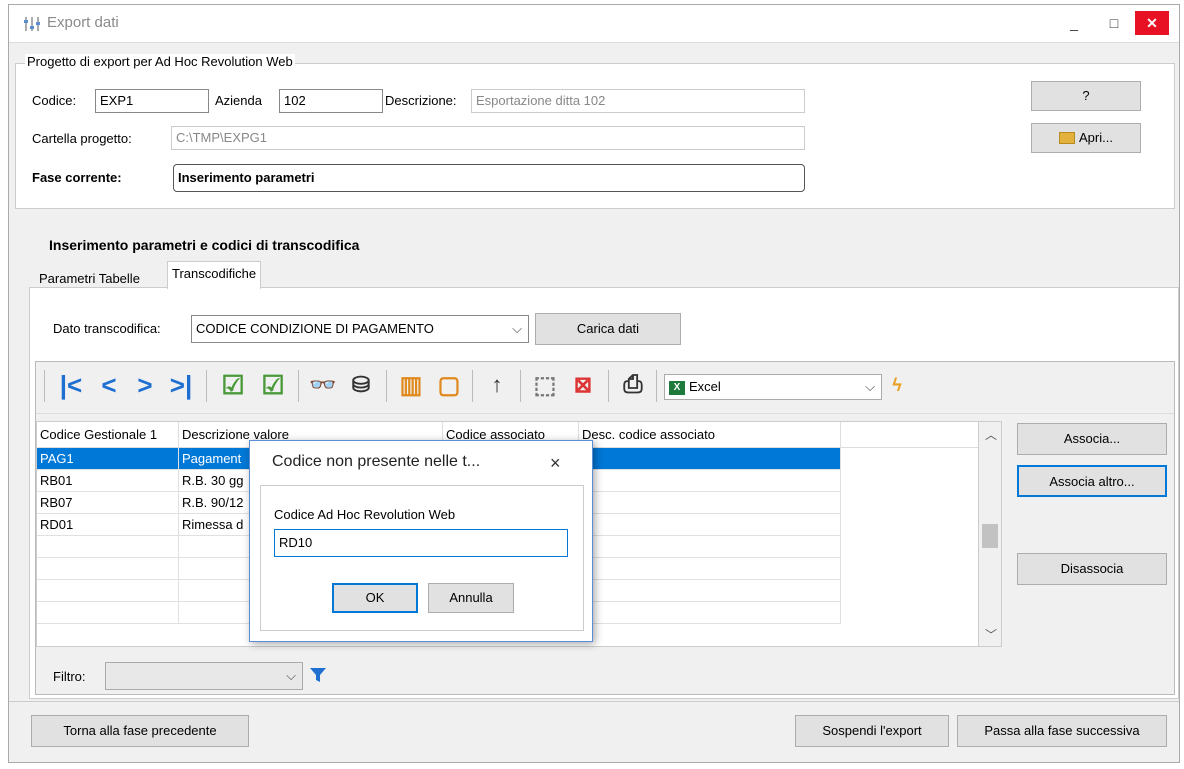 This screenshot has height=769, width=1184. What do you see at coordinates (109, 385) in the screenshot?
I see `previous-record-icon: <` at bounding box center [109, 385].